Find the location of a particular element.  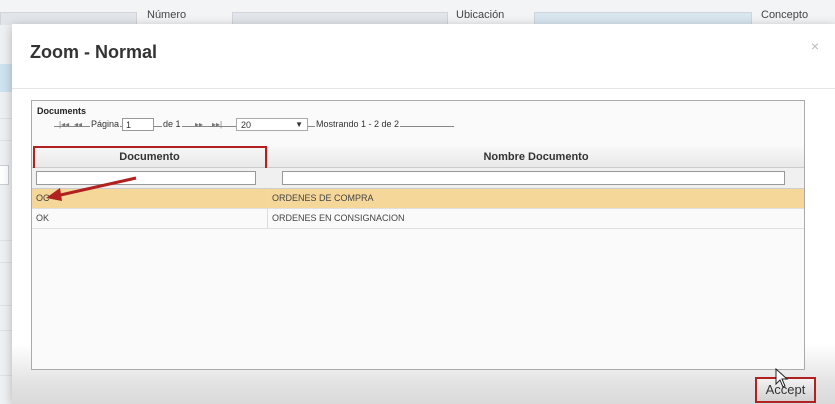

column-header-nombre-documento: Nombre Documento is located at coordinates (536, 157).